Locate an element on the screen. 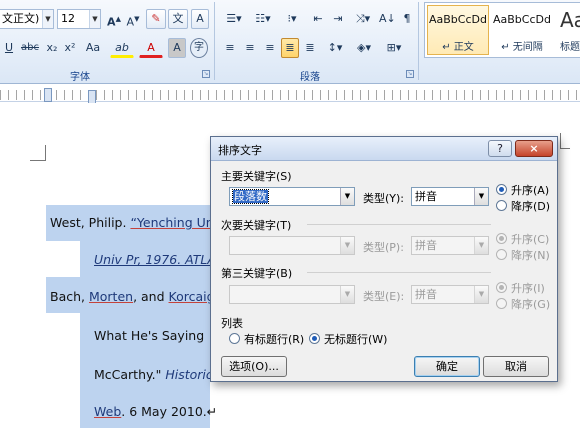 The image size is (580, 428). dialog-title: 排序文字 is located at coordinates (240, 150).